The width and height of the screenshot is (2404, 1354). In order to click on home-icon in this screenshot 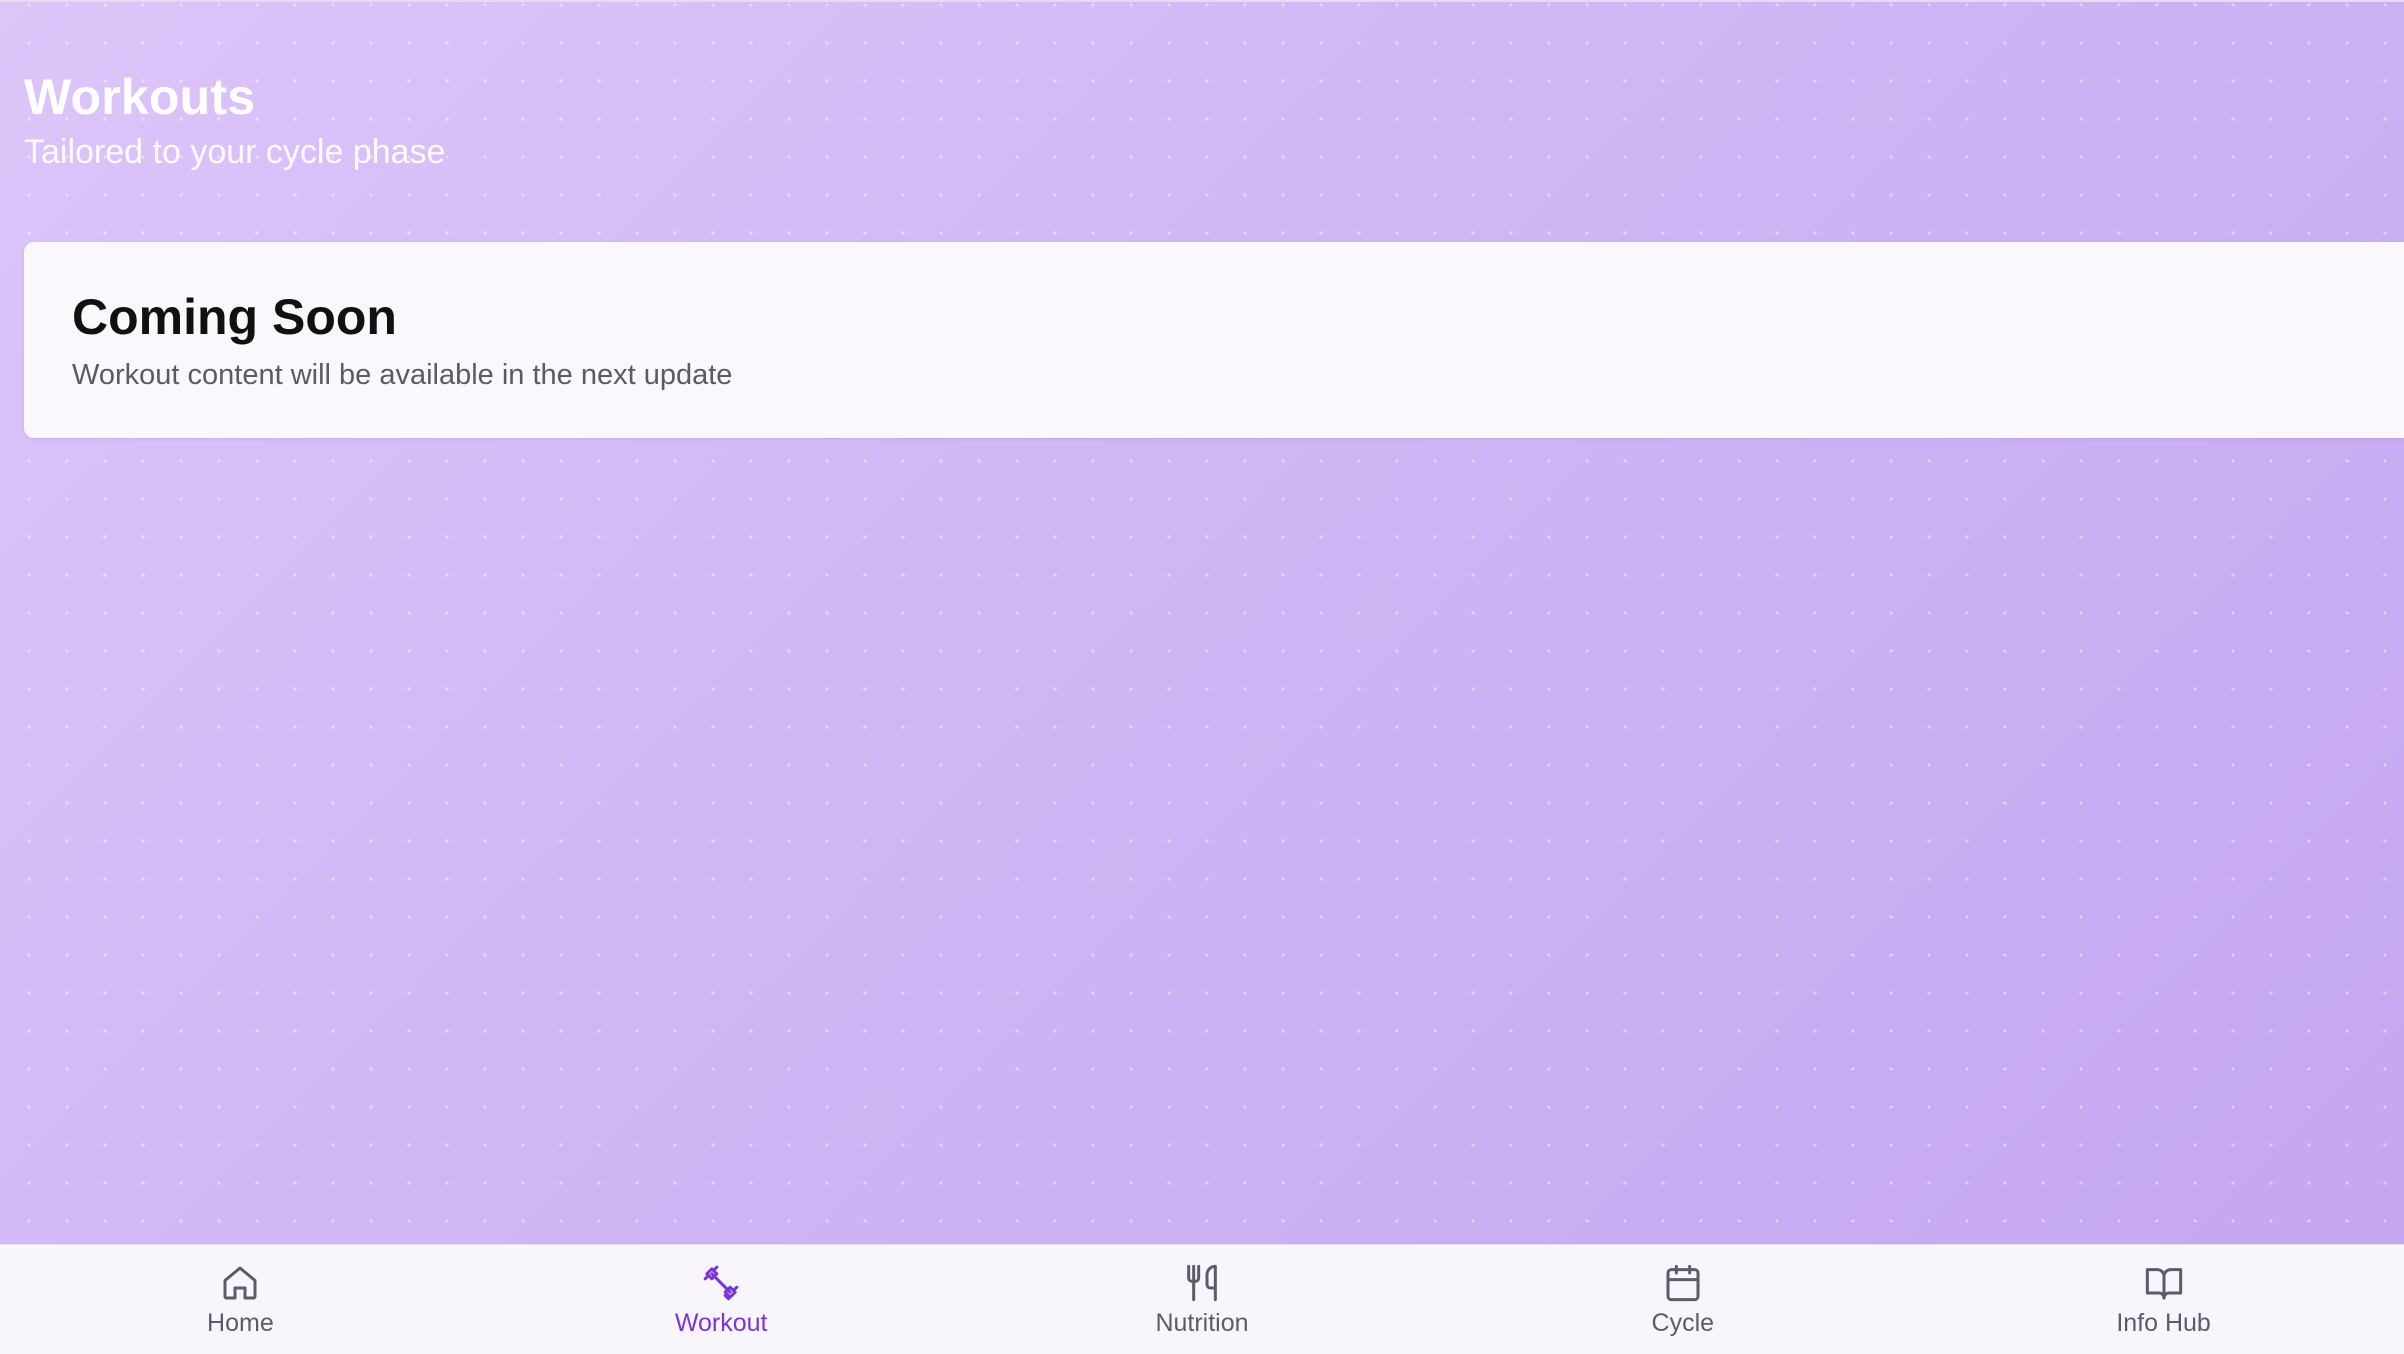, I will do `click(240, 1283)`.